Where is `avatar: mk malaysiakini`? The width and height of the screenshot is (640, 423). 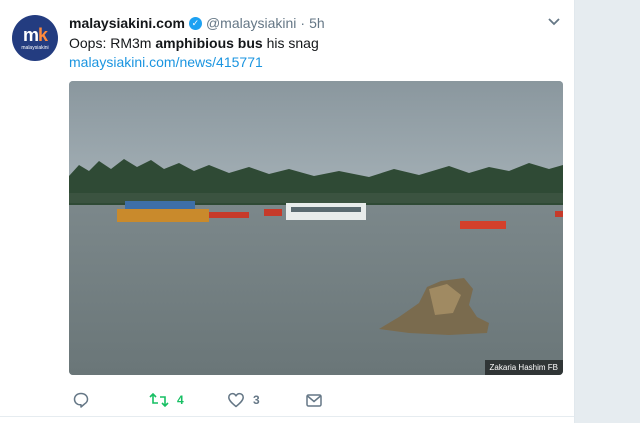
avatar: mk malaysiakini is located at coordinates (35, 38).